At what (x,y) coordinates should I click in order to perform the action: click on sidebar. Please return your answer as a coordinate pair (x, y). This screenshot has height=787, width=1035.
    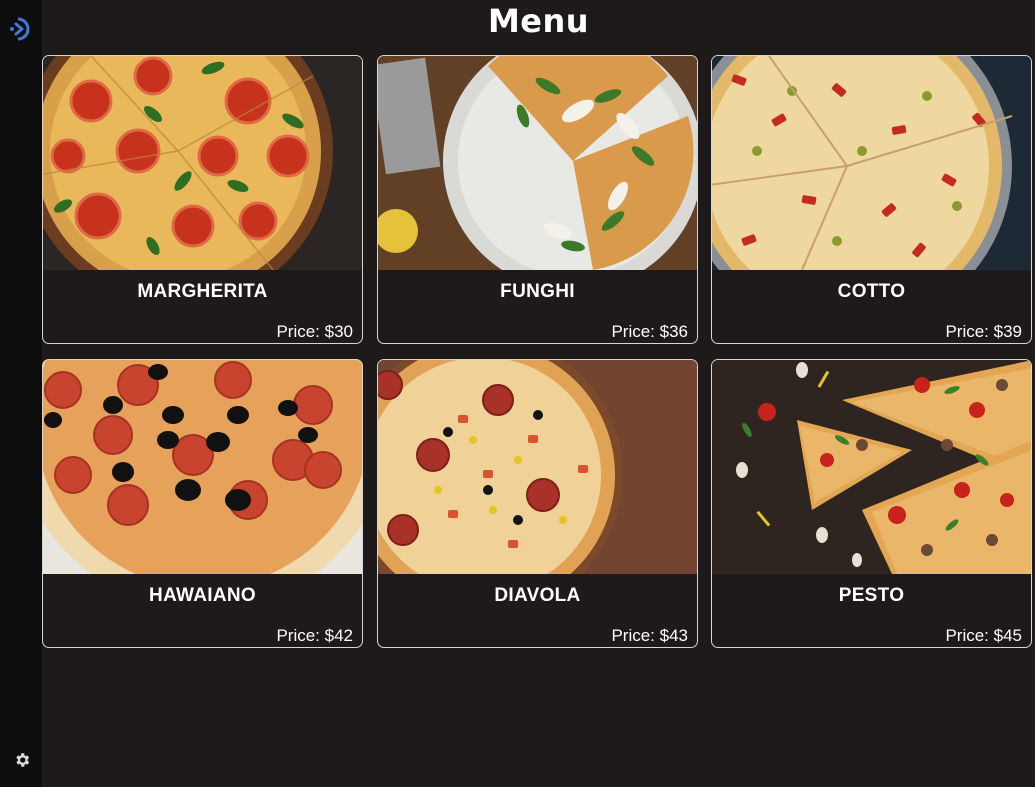
    Looking at the image, I should click on (21, 393).